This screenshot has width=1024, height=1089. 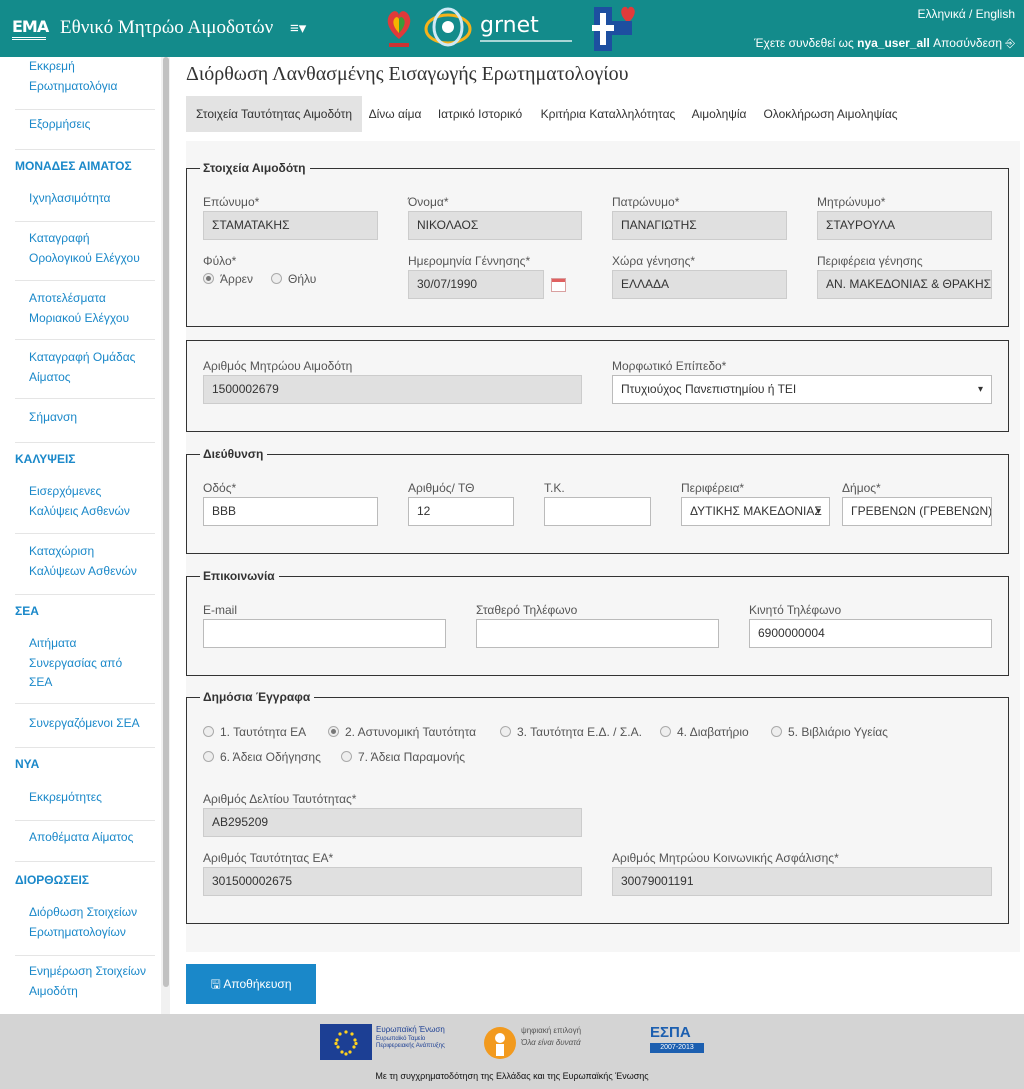 What do you see at coordinates (704, 732) in the screenshot?
I see `document-option-passport: 4. Διαβατήριο` at bounding box center [704, 732].